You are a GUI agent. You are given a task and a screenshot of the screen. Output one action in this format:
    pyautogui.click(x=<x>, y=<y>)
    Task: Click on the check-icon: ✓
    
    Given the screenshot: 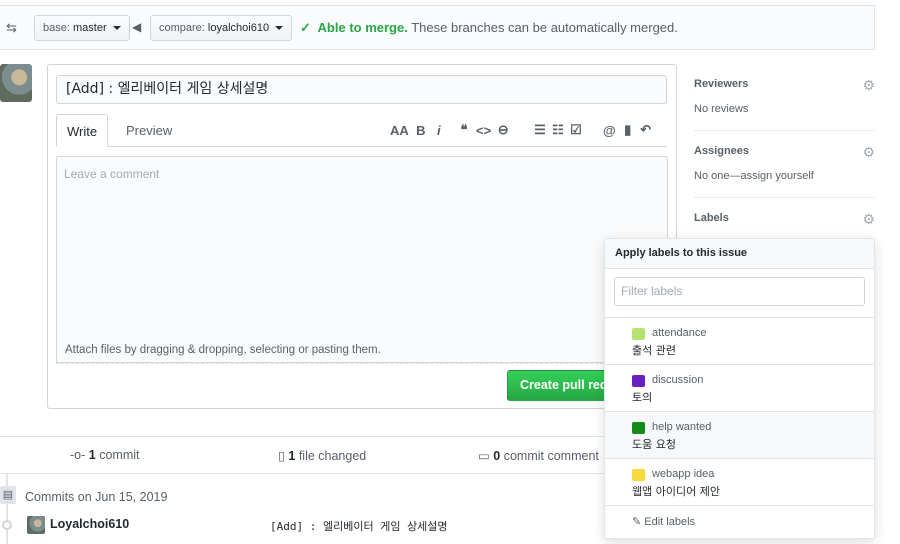 What is the action you would take?
    pyautogui.click(x=305, y=27)
    